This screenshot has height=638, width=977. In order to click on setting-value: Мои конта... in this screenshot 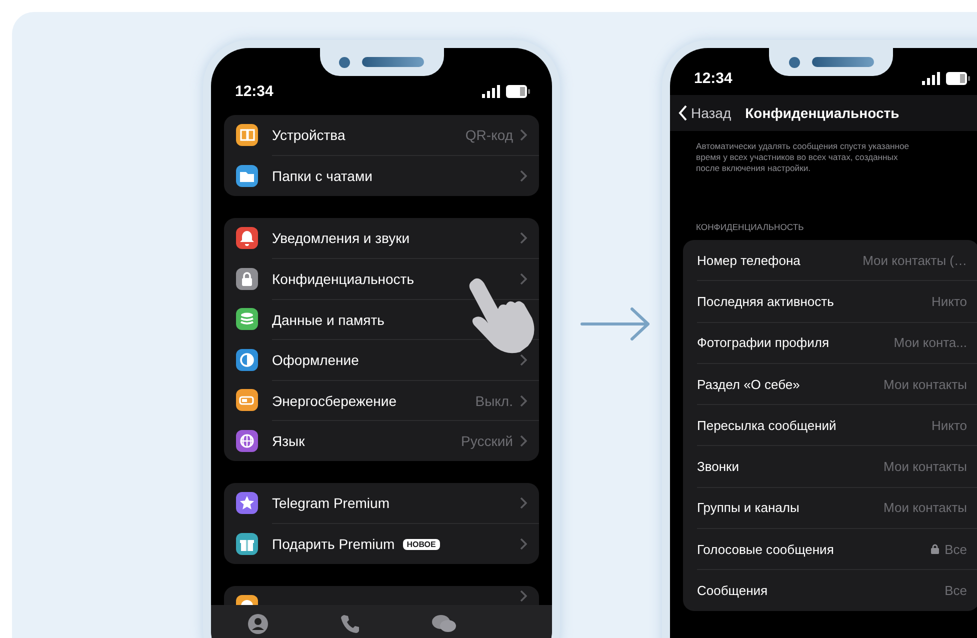, I will do `click(930, 342)`.